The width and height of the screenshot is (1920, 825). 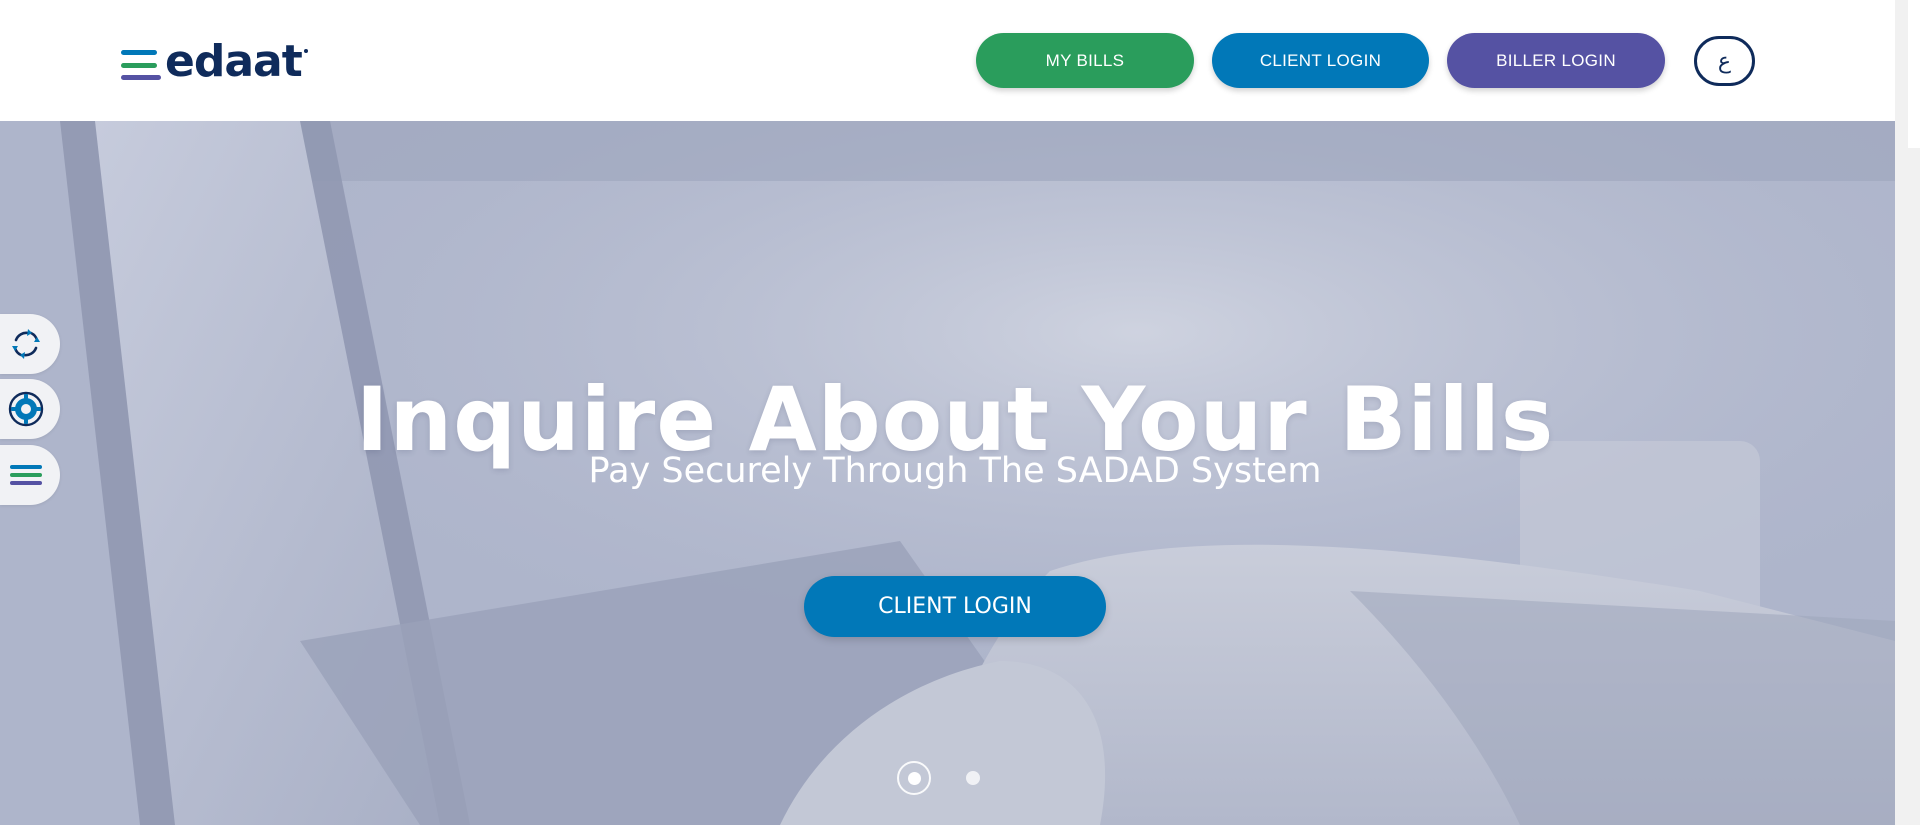 What do you see at coordinates (305, 51) in the screenshot?
I see `logo-dot` at bounding box center [305, 51].